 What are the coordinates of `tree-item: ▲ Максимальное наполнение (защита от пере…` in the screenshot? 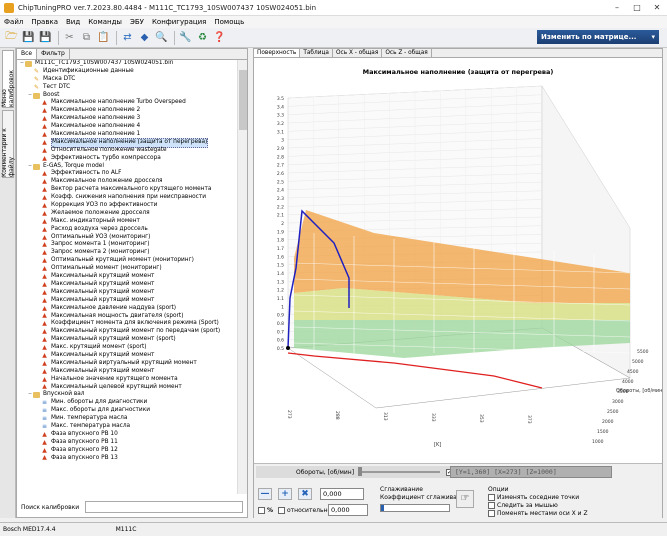 It's located at (128, 142).